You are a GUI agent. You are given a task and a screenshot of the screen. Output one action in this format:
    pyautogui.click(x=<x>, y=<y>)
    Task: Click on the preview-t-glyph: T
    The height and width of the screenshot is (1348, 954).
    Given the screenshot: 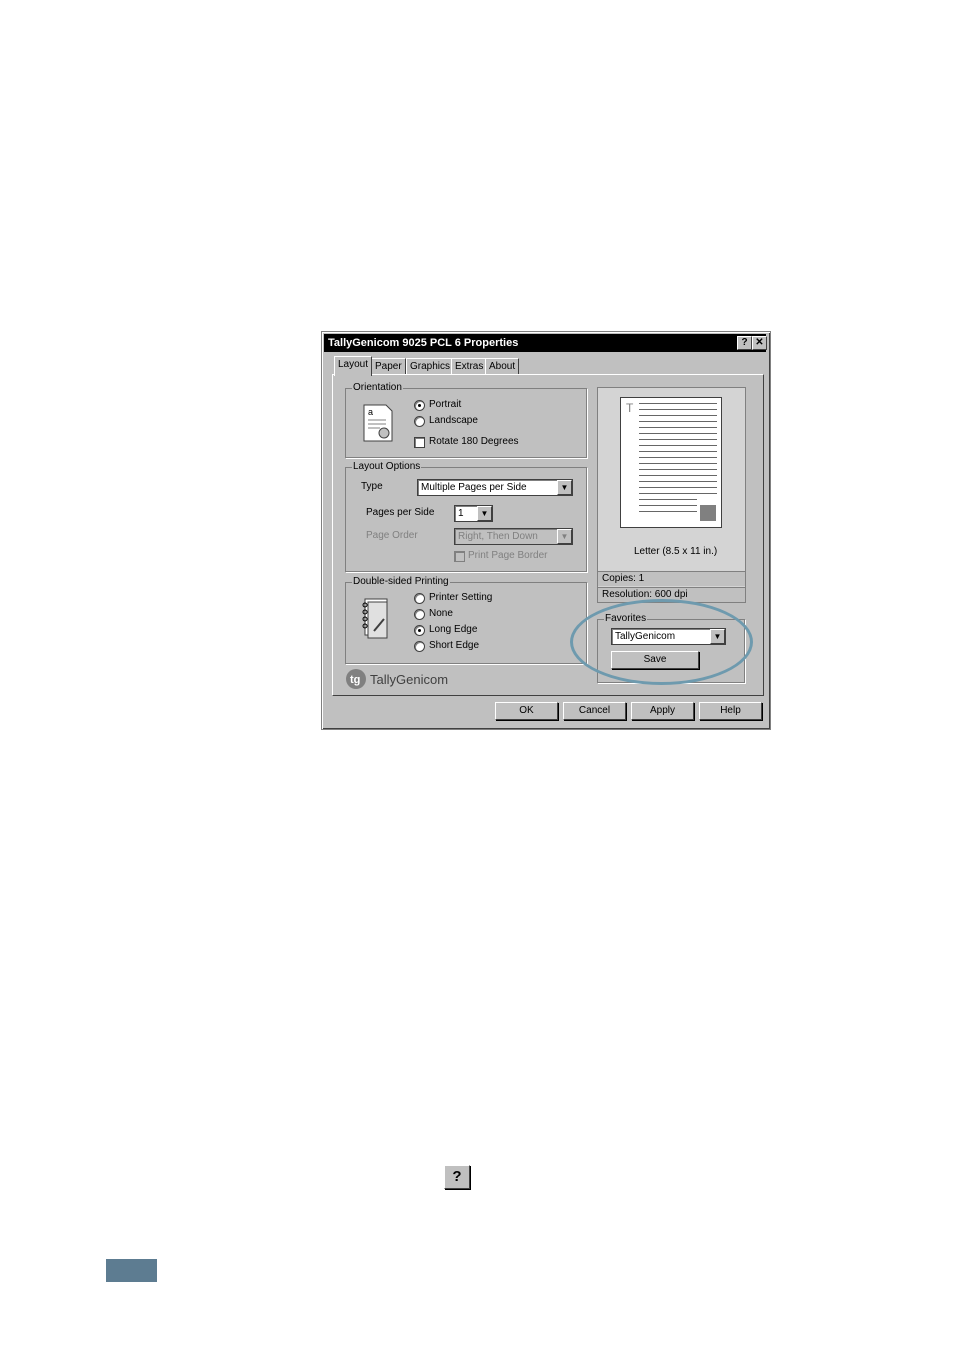 What is the action you would take?
    pyautogui.click(x=630, y=408)
    